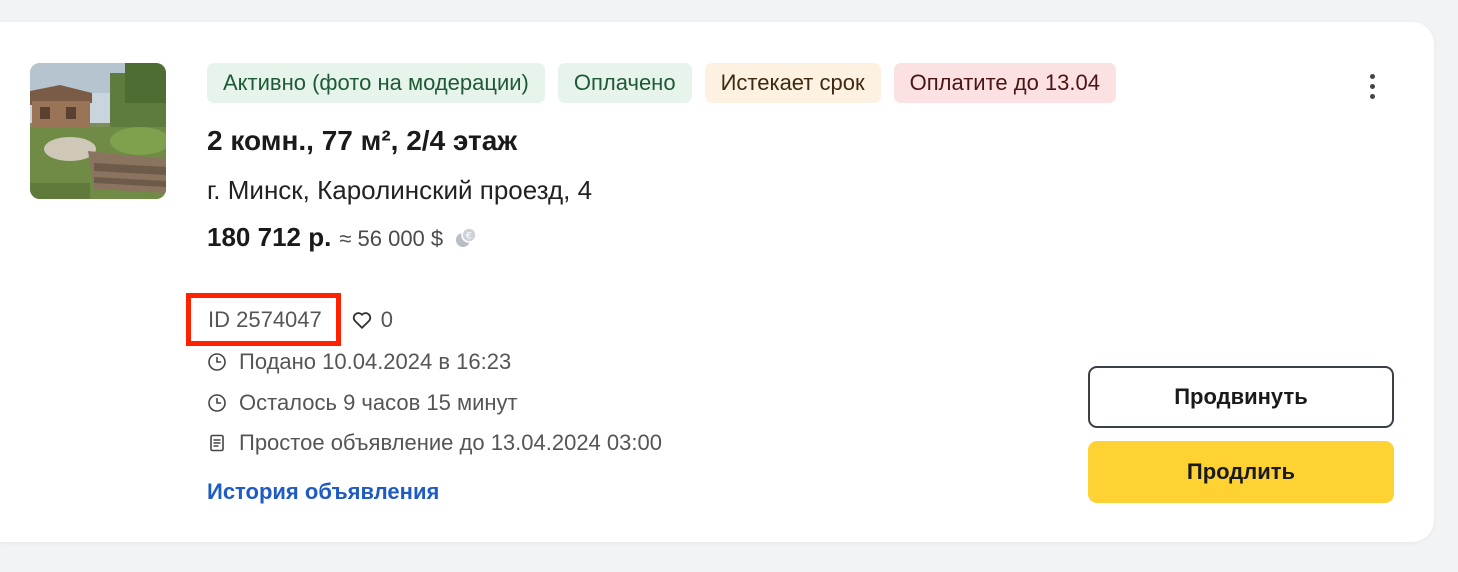  I want to click on status-badge-active: Активно (фото на модерации), so click(376, 83).